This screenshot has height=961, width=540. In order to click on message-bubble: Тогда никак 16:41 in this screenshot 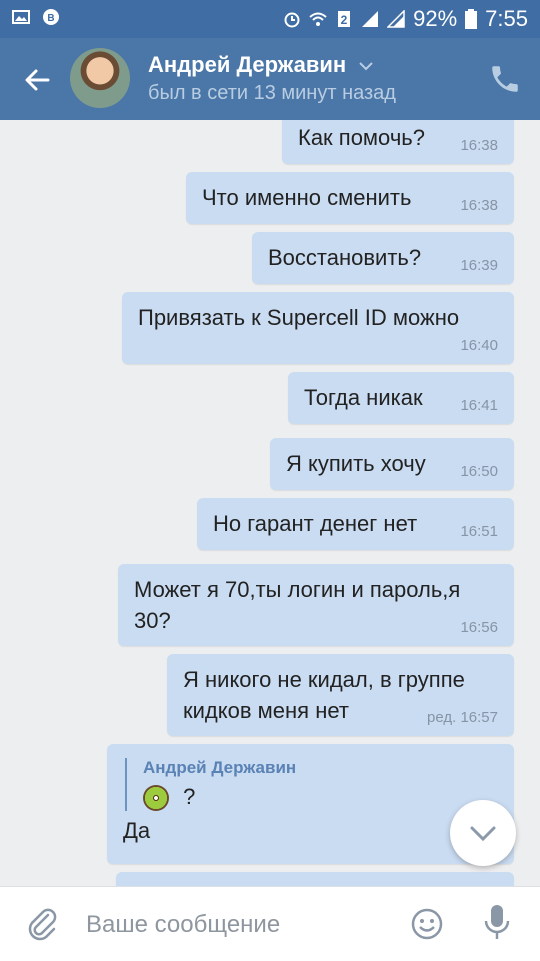, I will do `click(401, 398)`.